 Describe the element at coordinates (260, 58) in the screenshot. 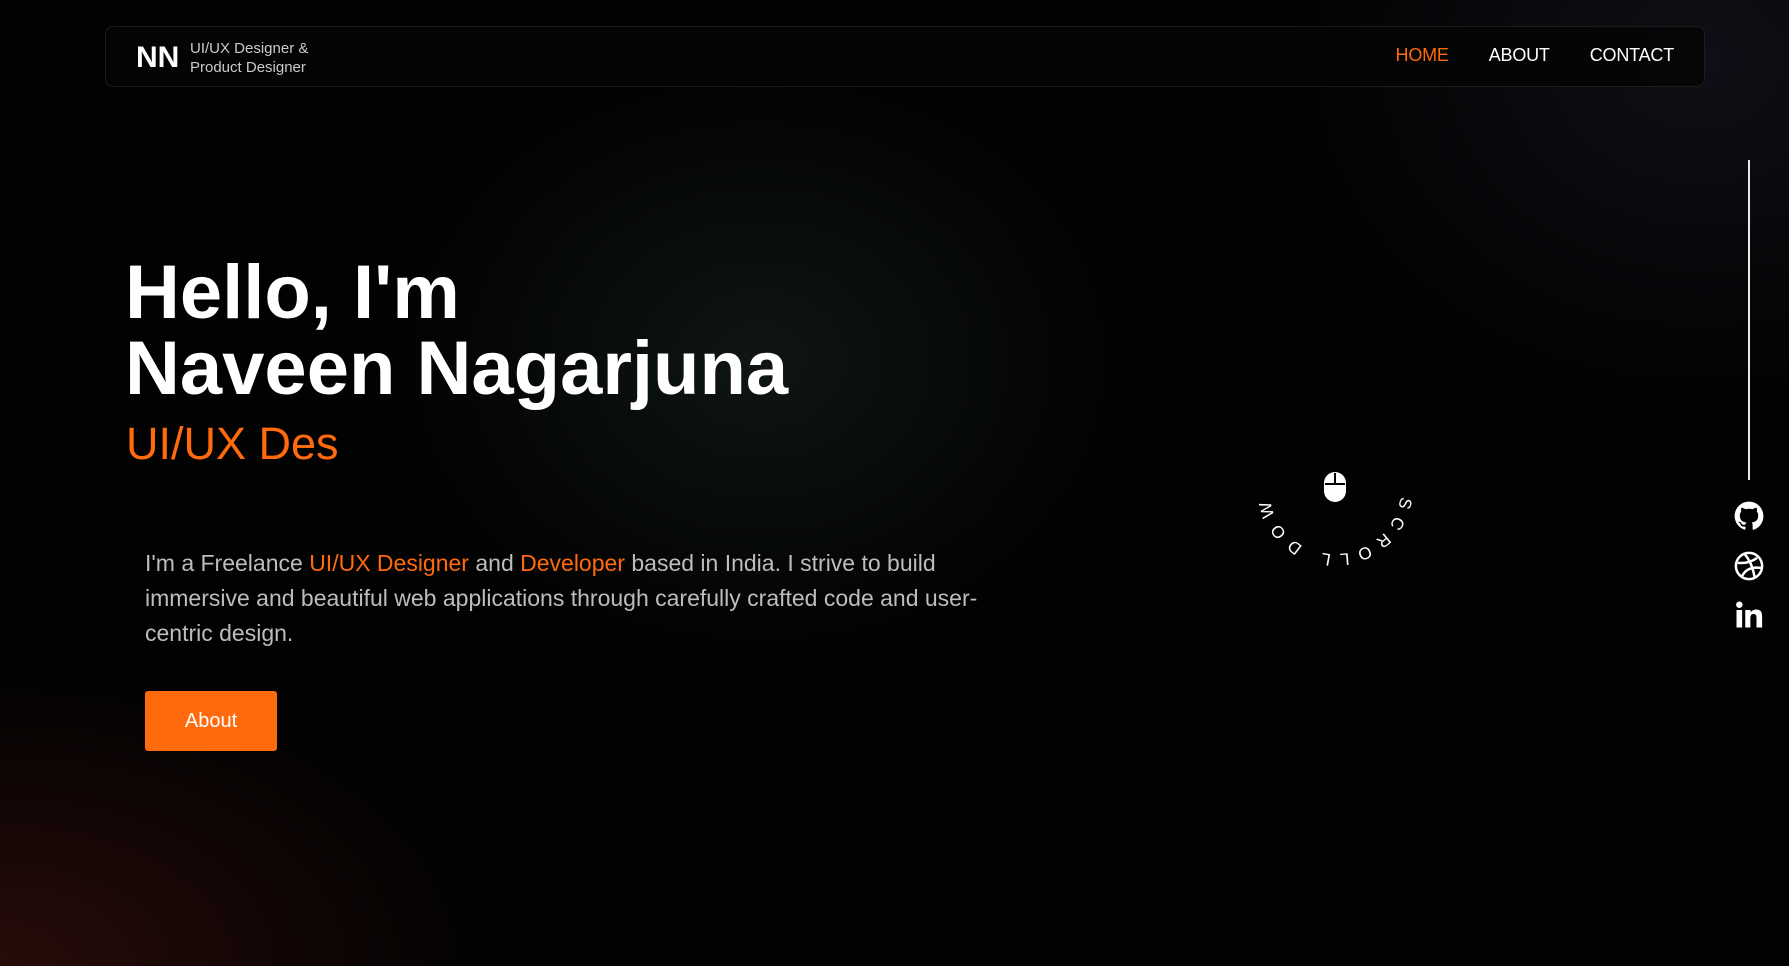

I see `logo-subtitle: UI/UX Designer & Product Designer` at that location.